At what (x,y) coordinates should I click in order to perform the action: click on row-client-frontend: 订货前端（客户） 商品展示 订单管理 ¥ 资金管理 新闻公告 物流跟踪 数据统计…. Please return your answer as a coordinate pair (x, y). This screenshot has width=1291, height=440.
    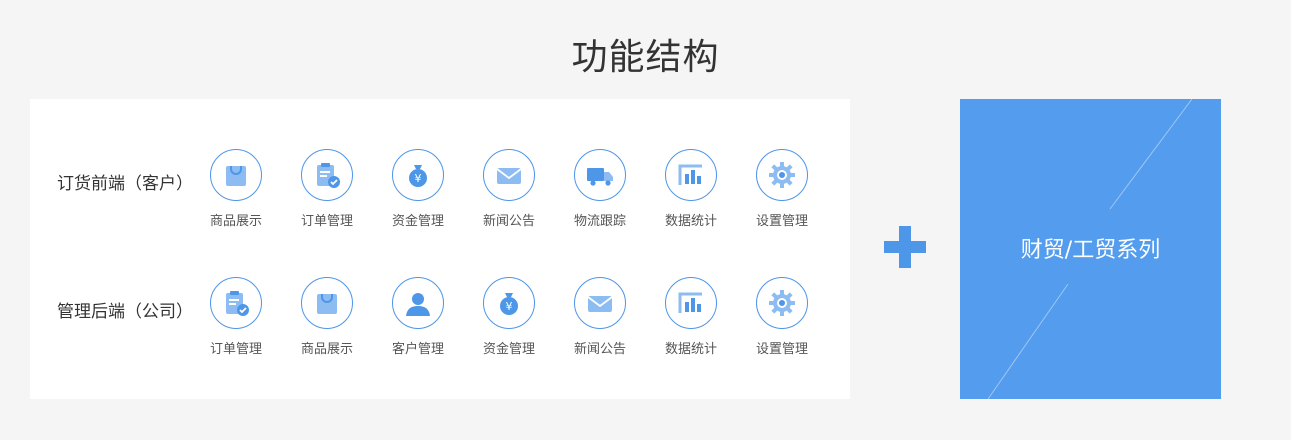
    Looking at the image, I should click on (440, 194).